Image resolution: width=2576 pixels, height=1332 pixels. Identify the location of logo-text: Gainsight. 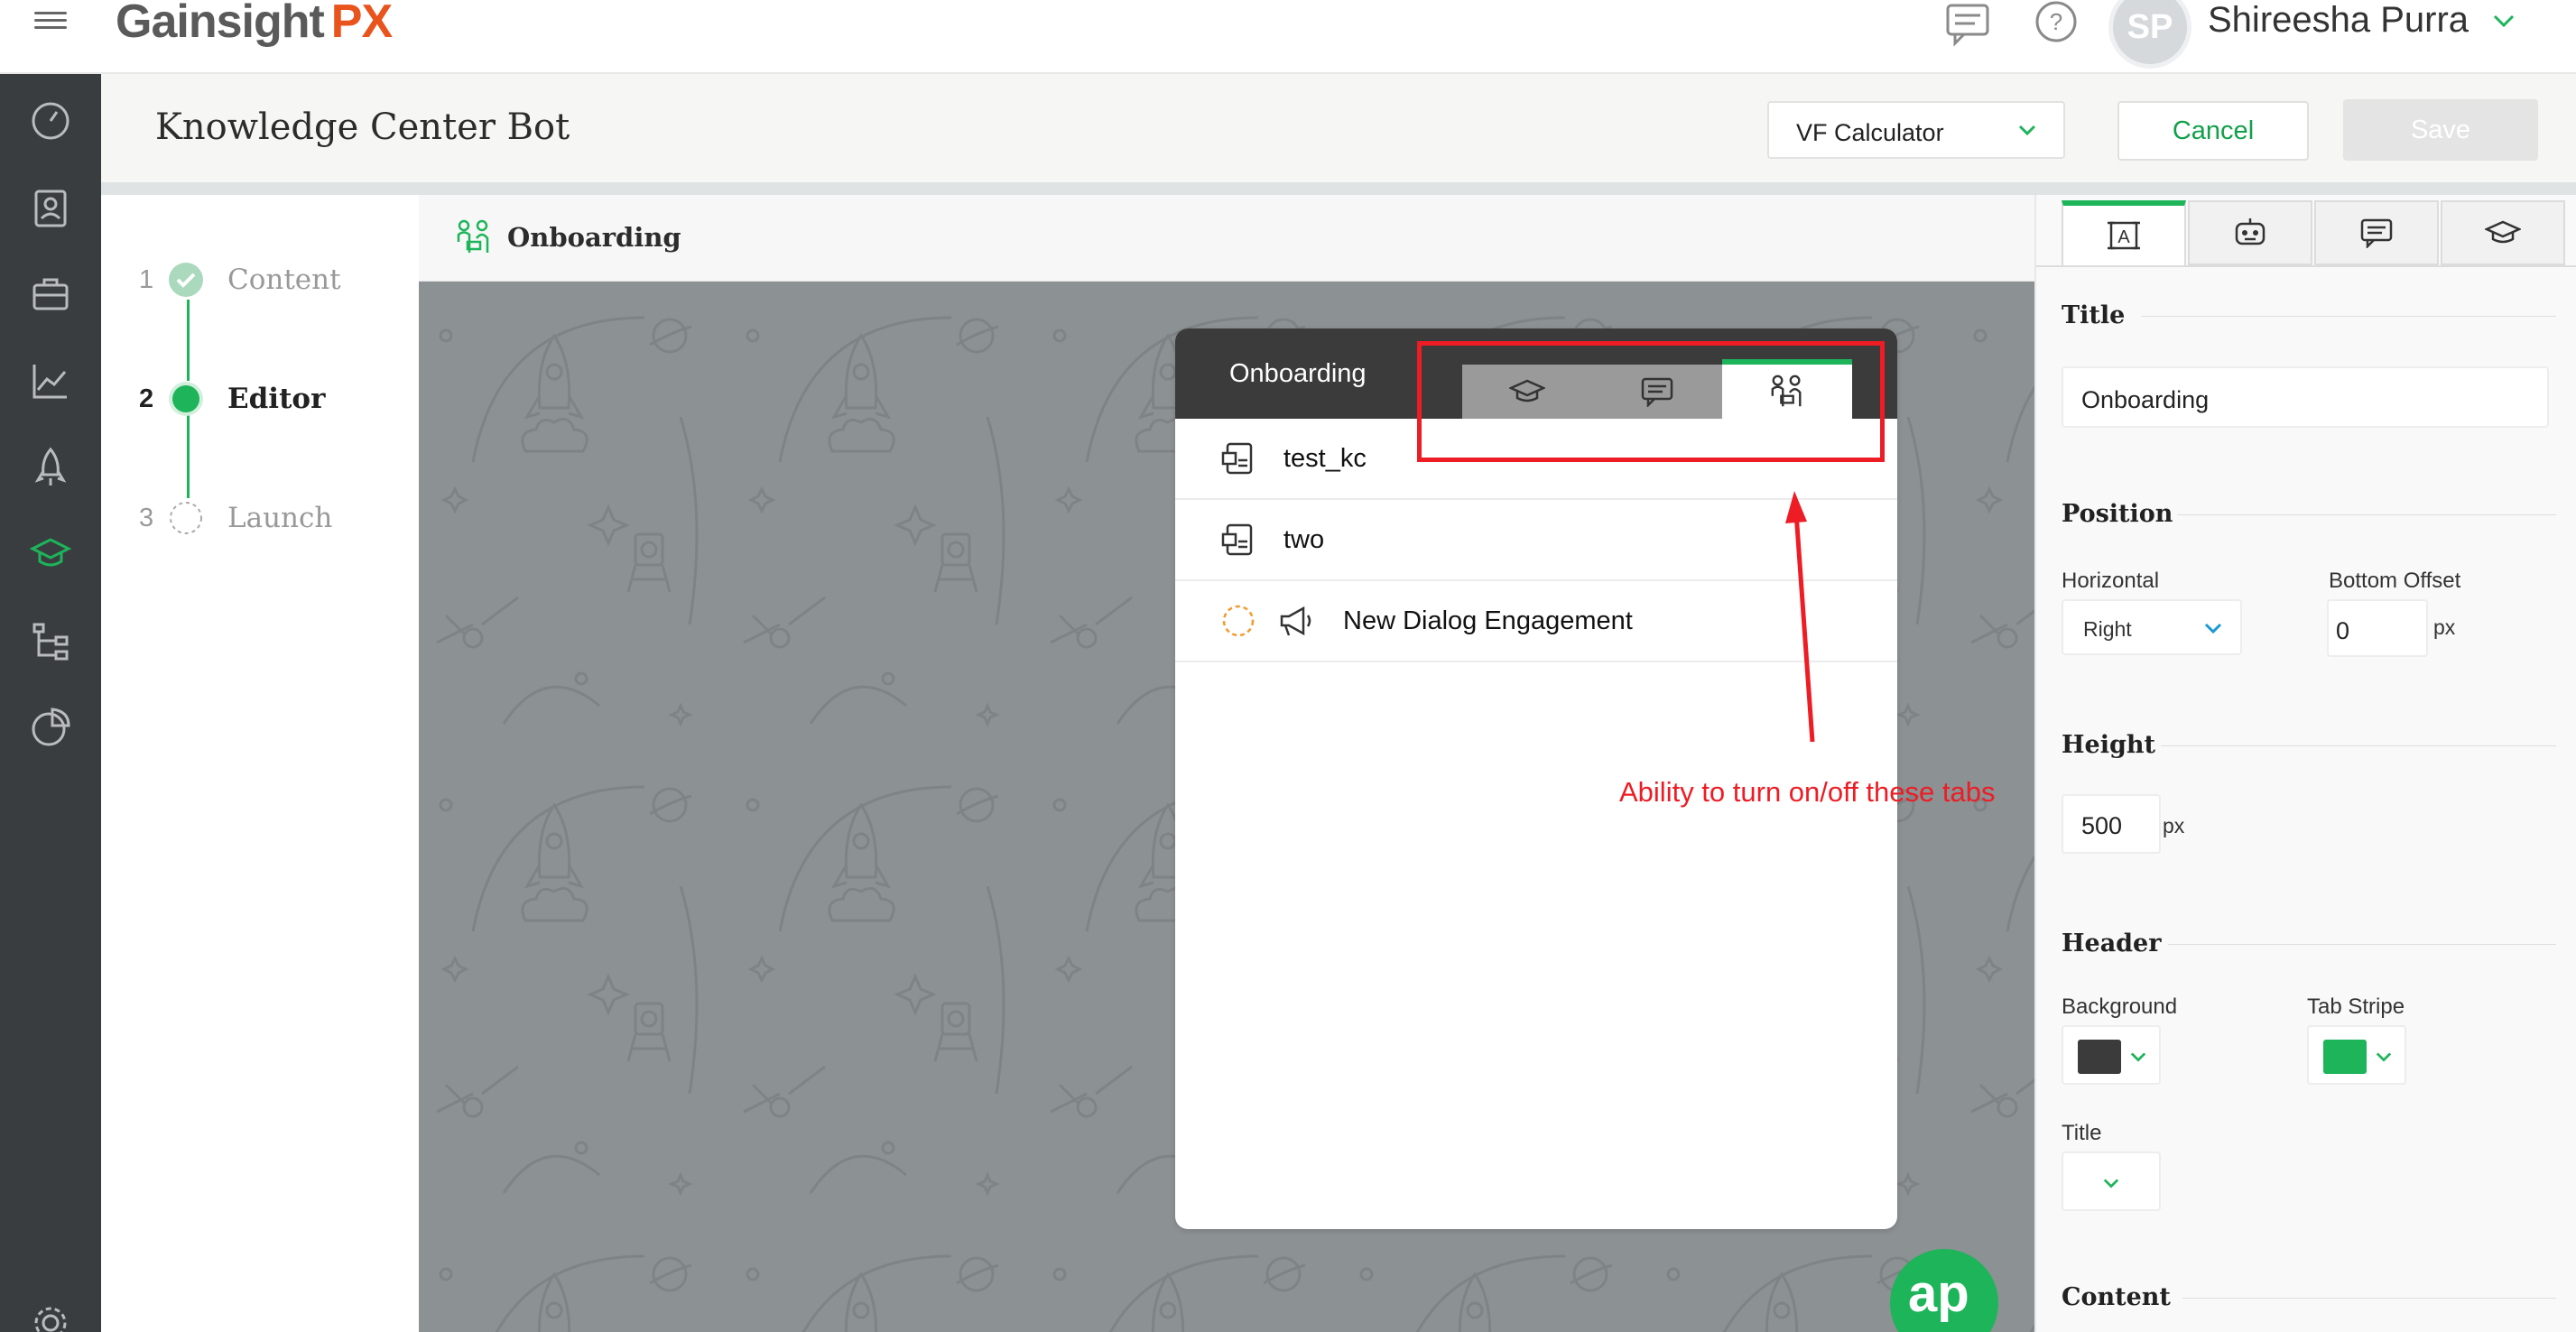
(221, 24).